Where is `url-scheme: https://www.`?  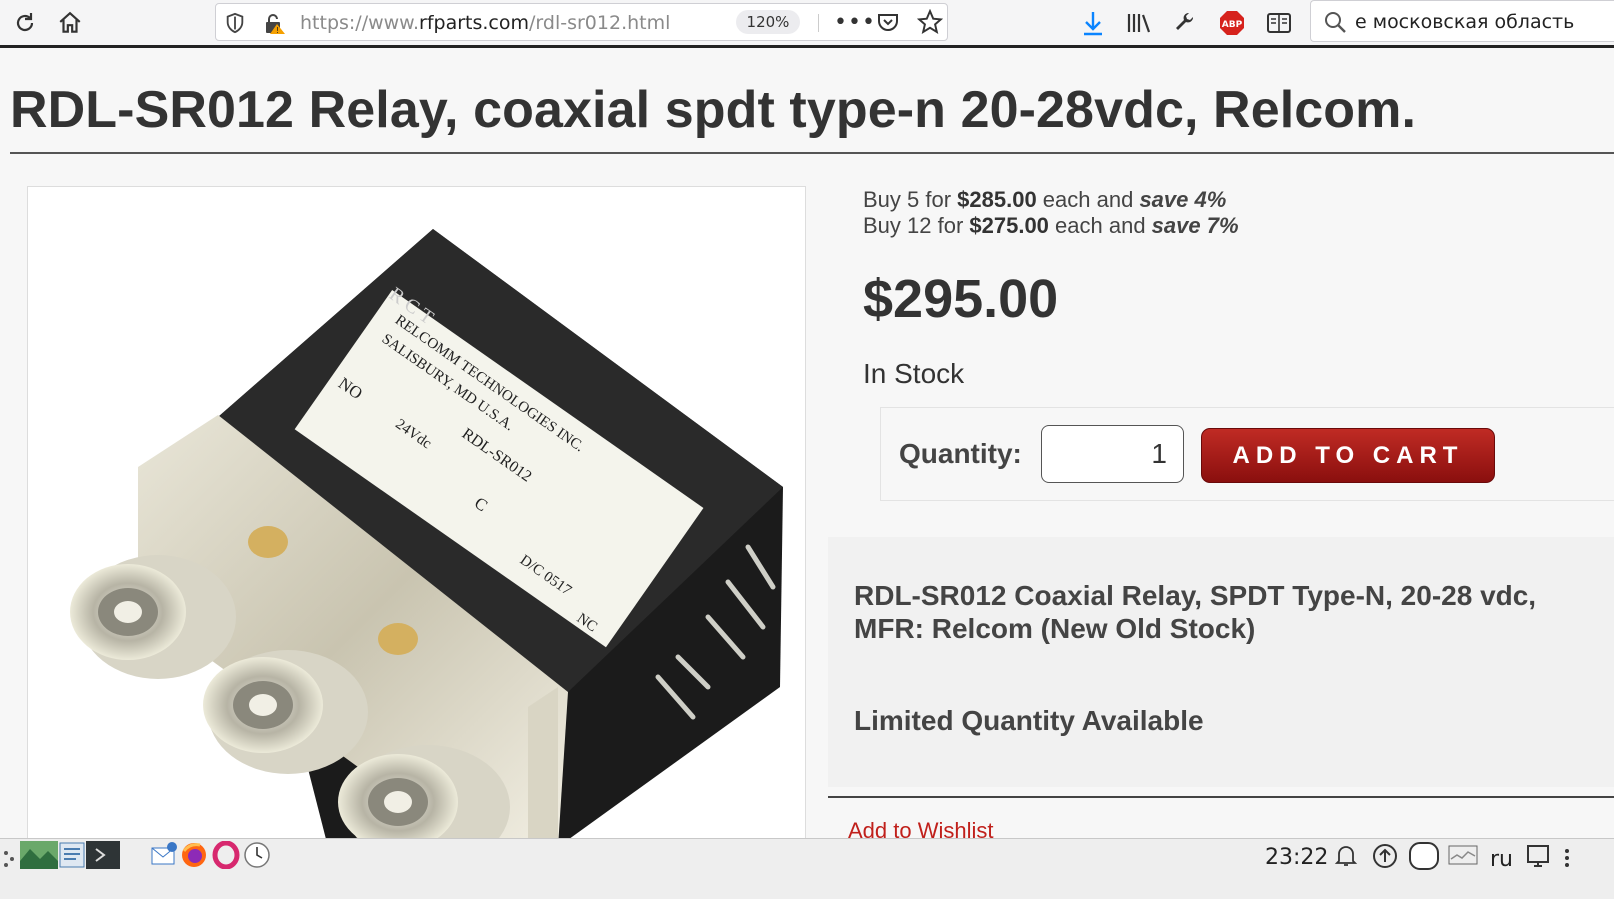 url-scheme: https://www. is located at coordinates (360, 23).